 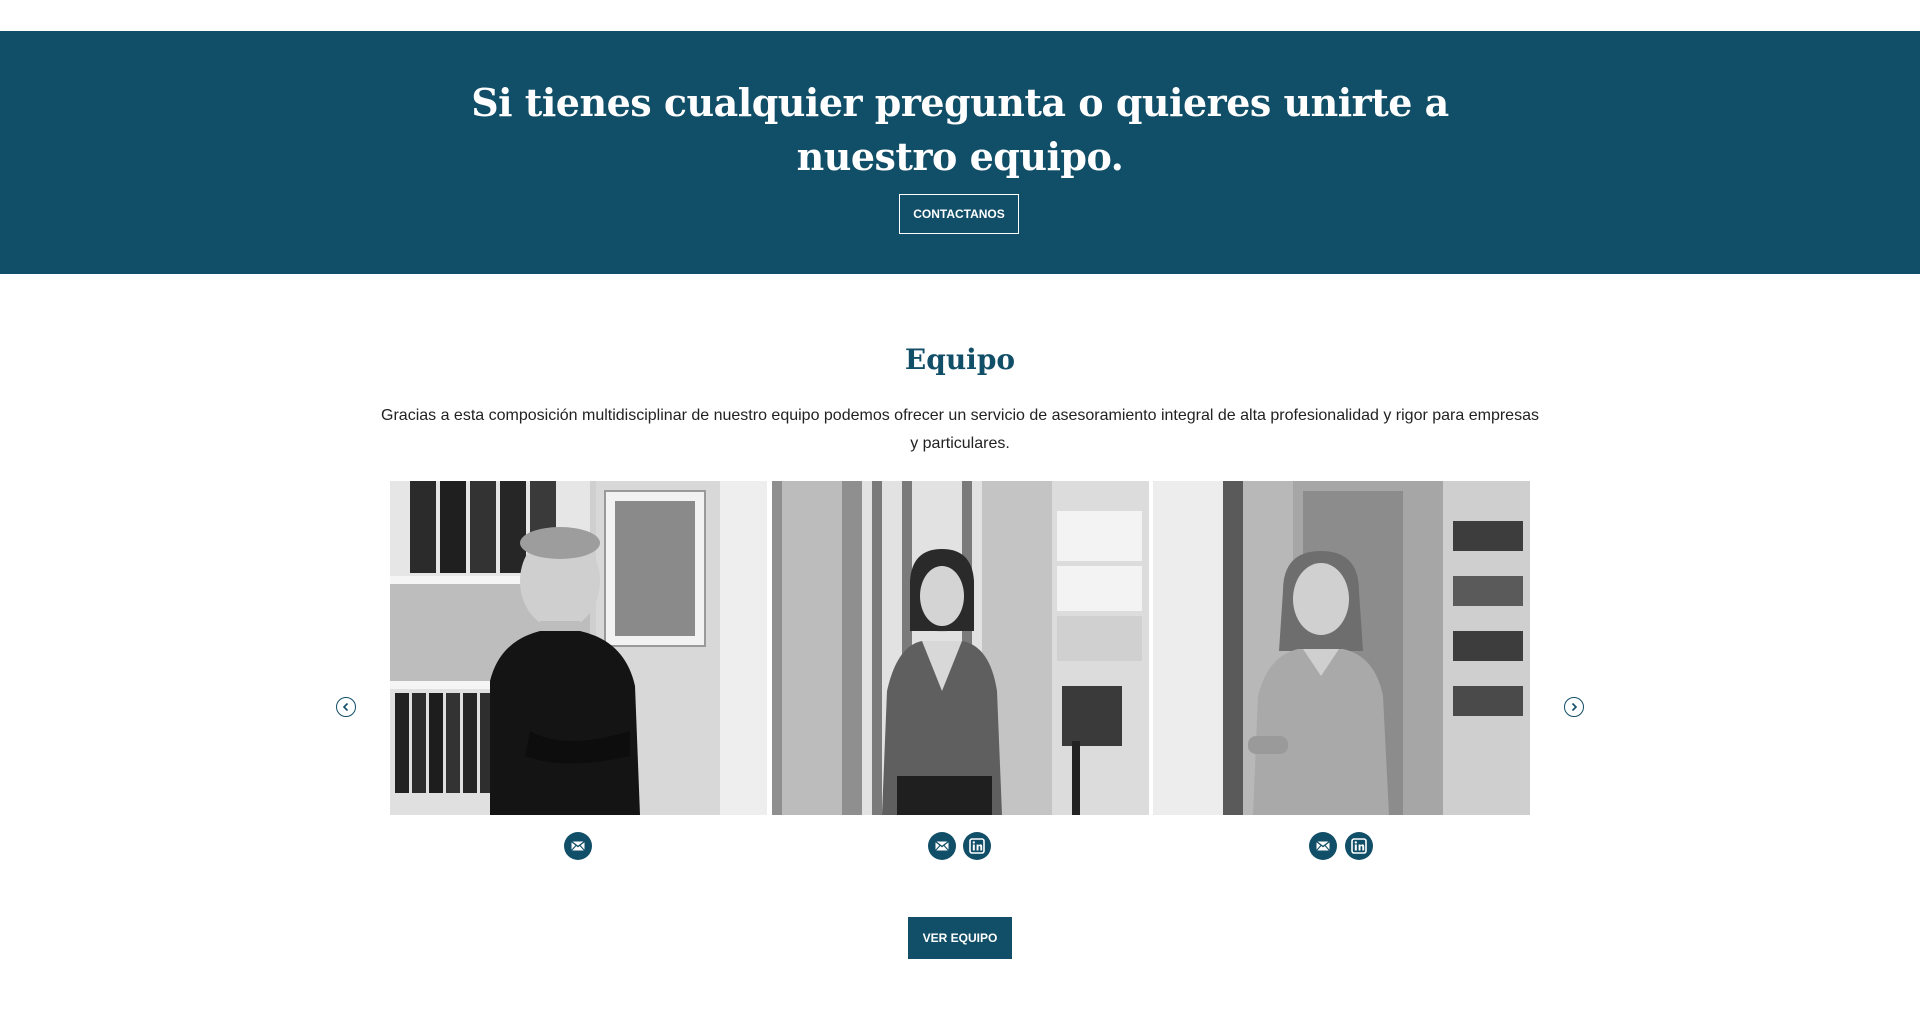 I want to click on chevron-left-icon, so click(x=345, y=707).